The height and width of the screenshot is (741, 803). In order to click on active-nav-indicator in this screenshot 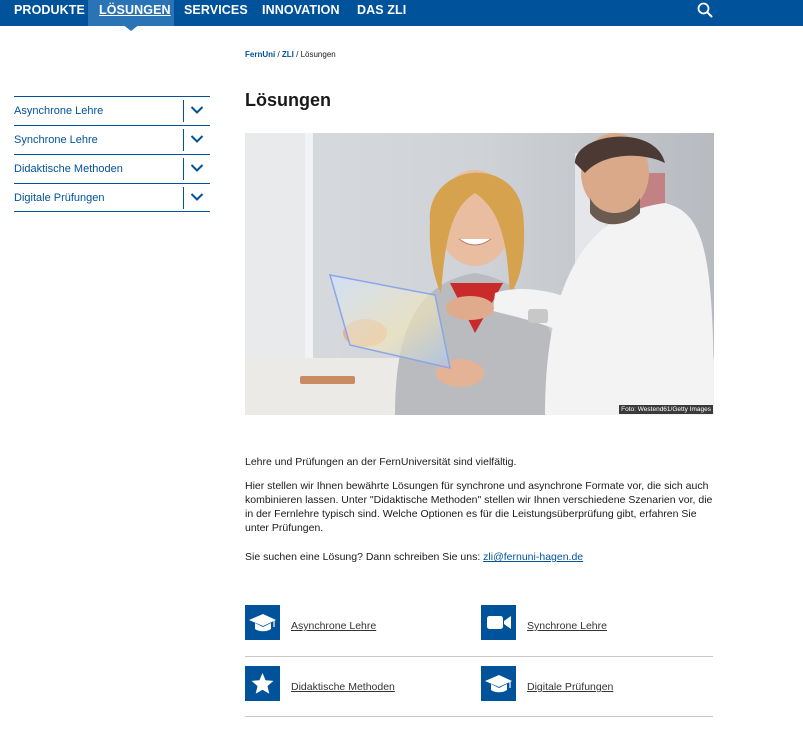, I will do `click(131, 27)`.